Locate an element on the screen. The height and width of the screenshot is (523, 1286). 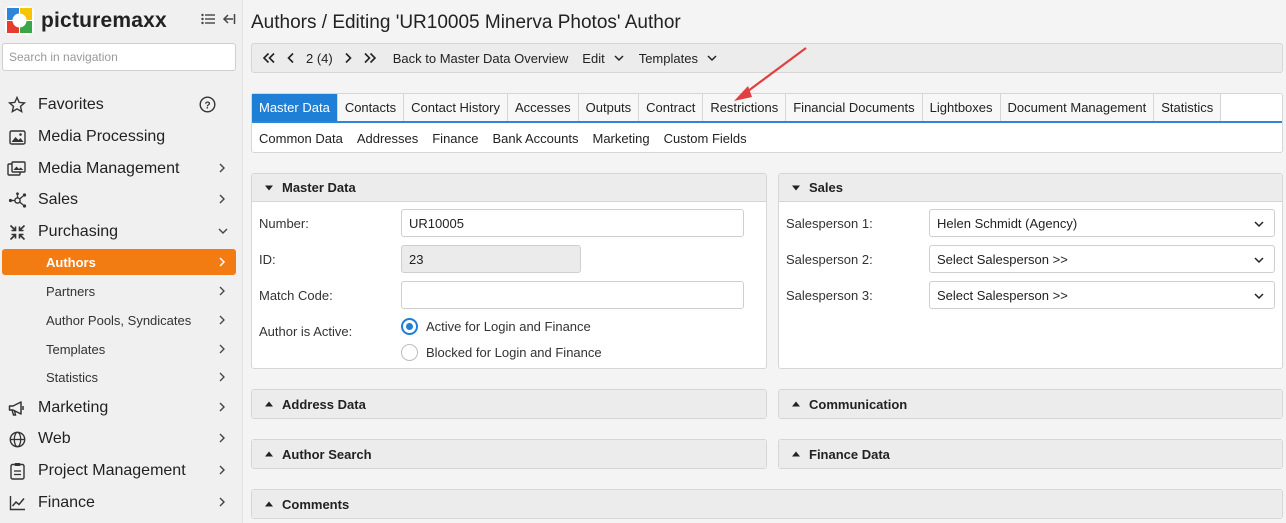
nav-item-marketing: Marketing is located at coordinates (121, 408).